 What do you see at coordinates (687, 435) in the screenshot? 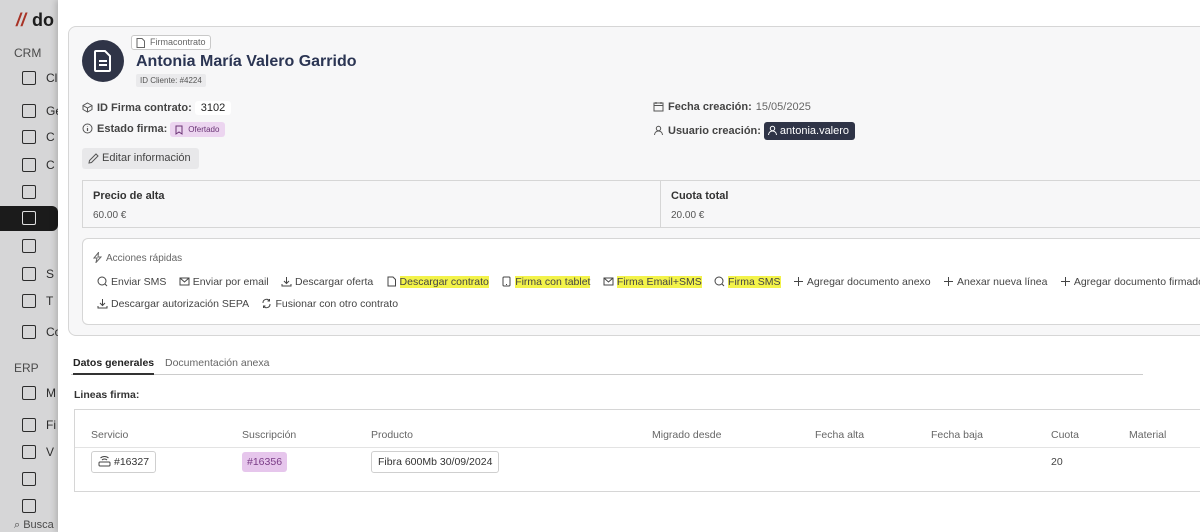
I see `col-migrado: Migrado desde` at bounding box center [687, 435].